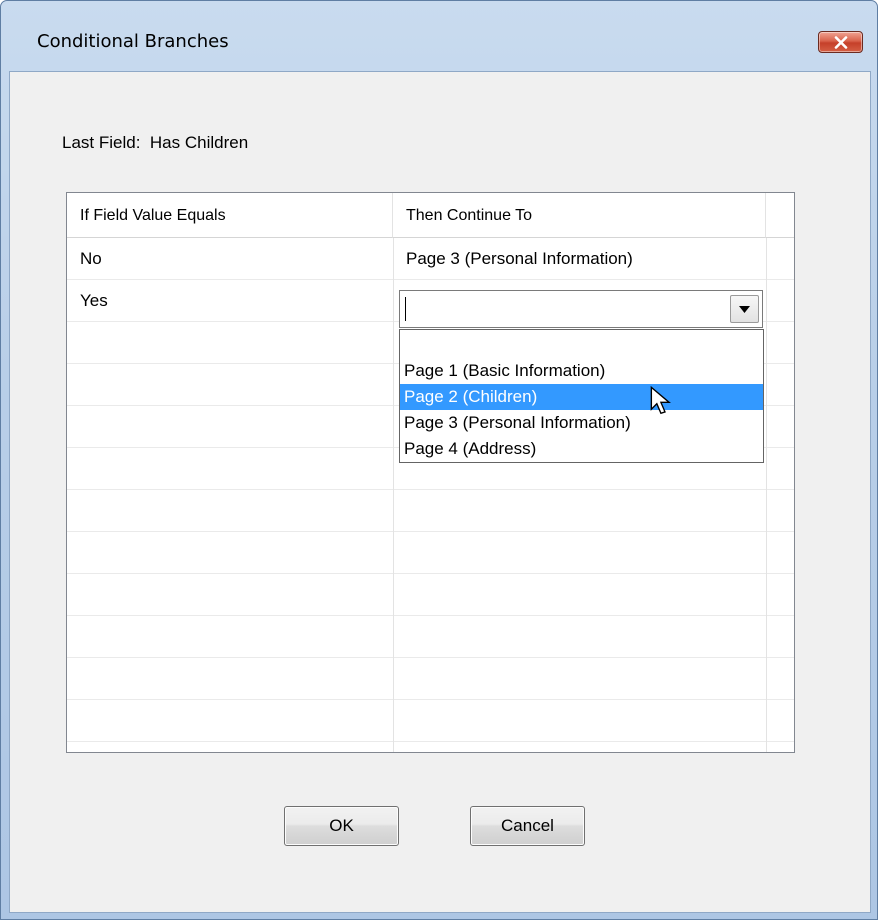  I want to click on text-caret, so click(405, 309).